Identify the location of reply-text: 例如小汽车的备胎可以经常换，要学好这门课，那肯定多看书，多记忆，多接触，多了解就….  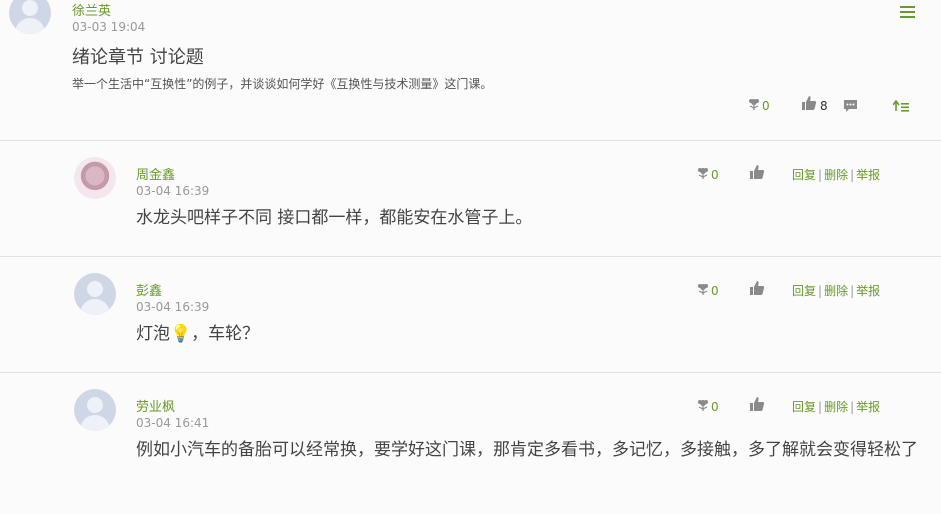
(527, 450).